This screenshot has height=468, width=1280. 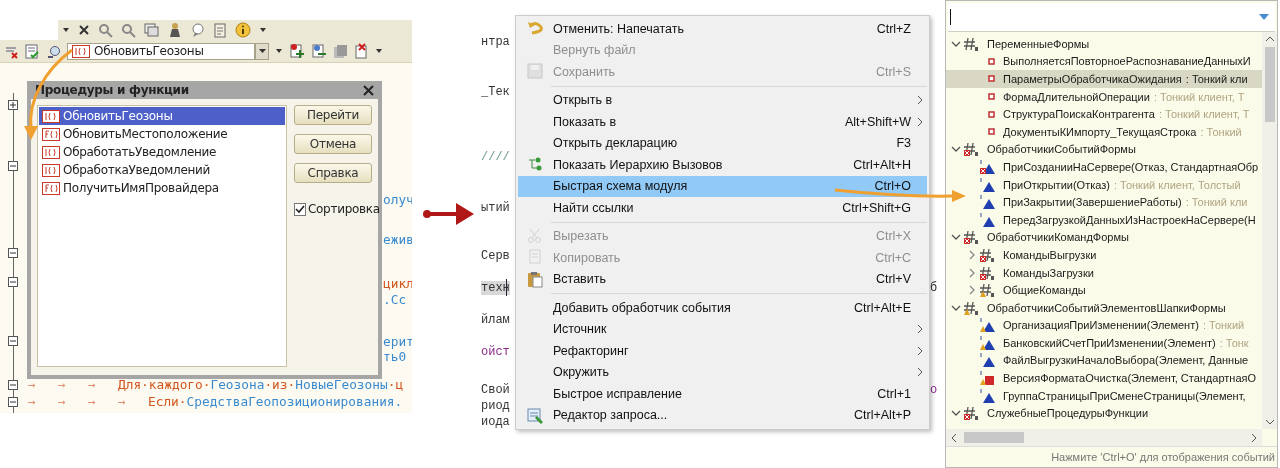 I want to click on menu-item: Добавить обработчик события Ctrl+Alt+E, so click(x=722, y=308).